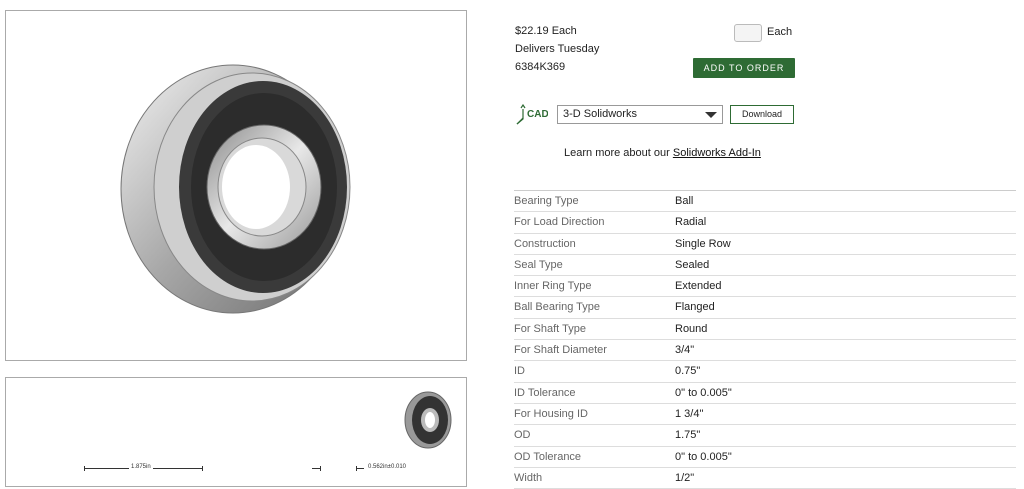  What do you see at coordinates (717, 153) in the screenshot?
I see `solidworks-addin-link: Solidworks Add-In` at bounding box center [717, 153].